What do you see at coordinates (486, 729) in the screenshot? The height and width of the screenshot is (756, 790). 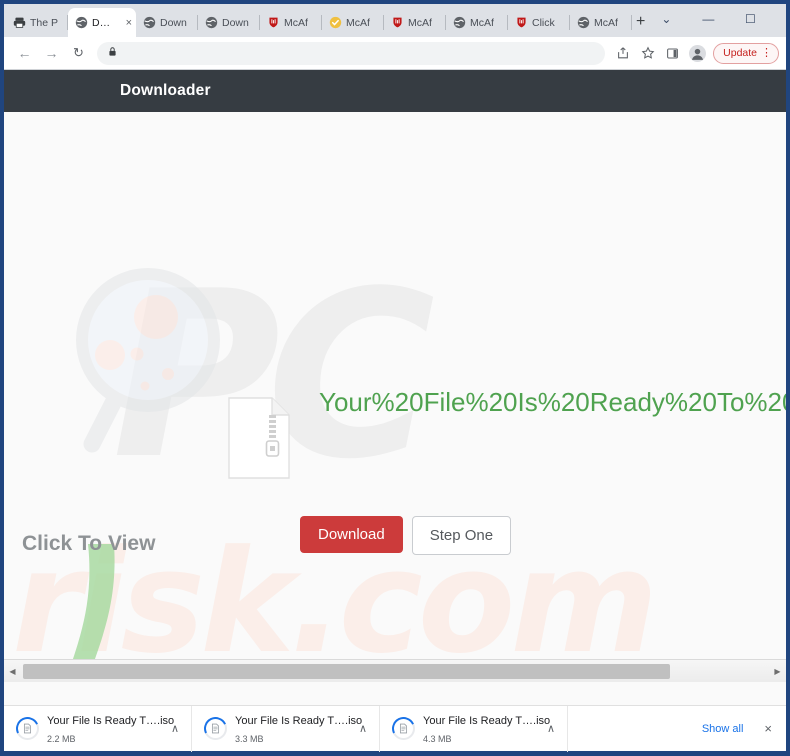 I see `download-meta: Your File Is Ready T….iso 4.3 MB` at bounding box center [486, 729].